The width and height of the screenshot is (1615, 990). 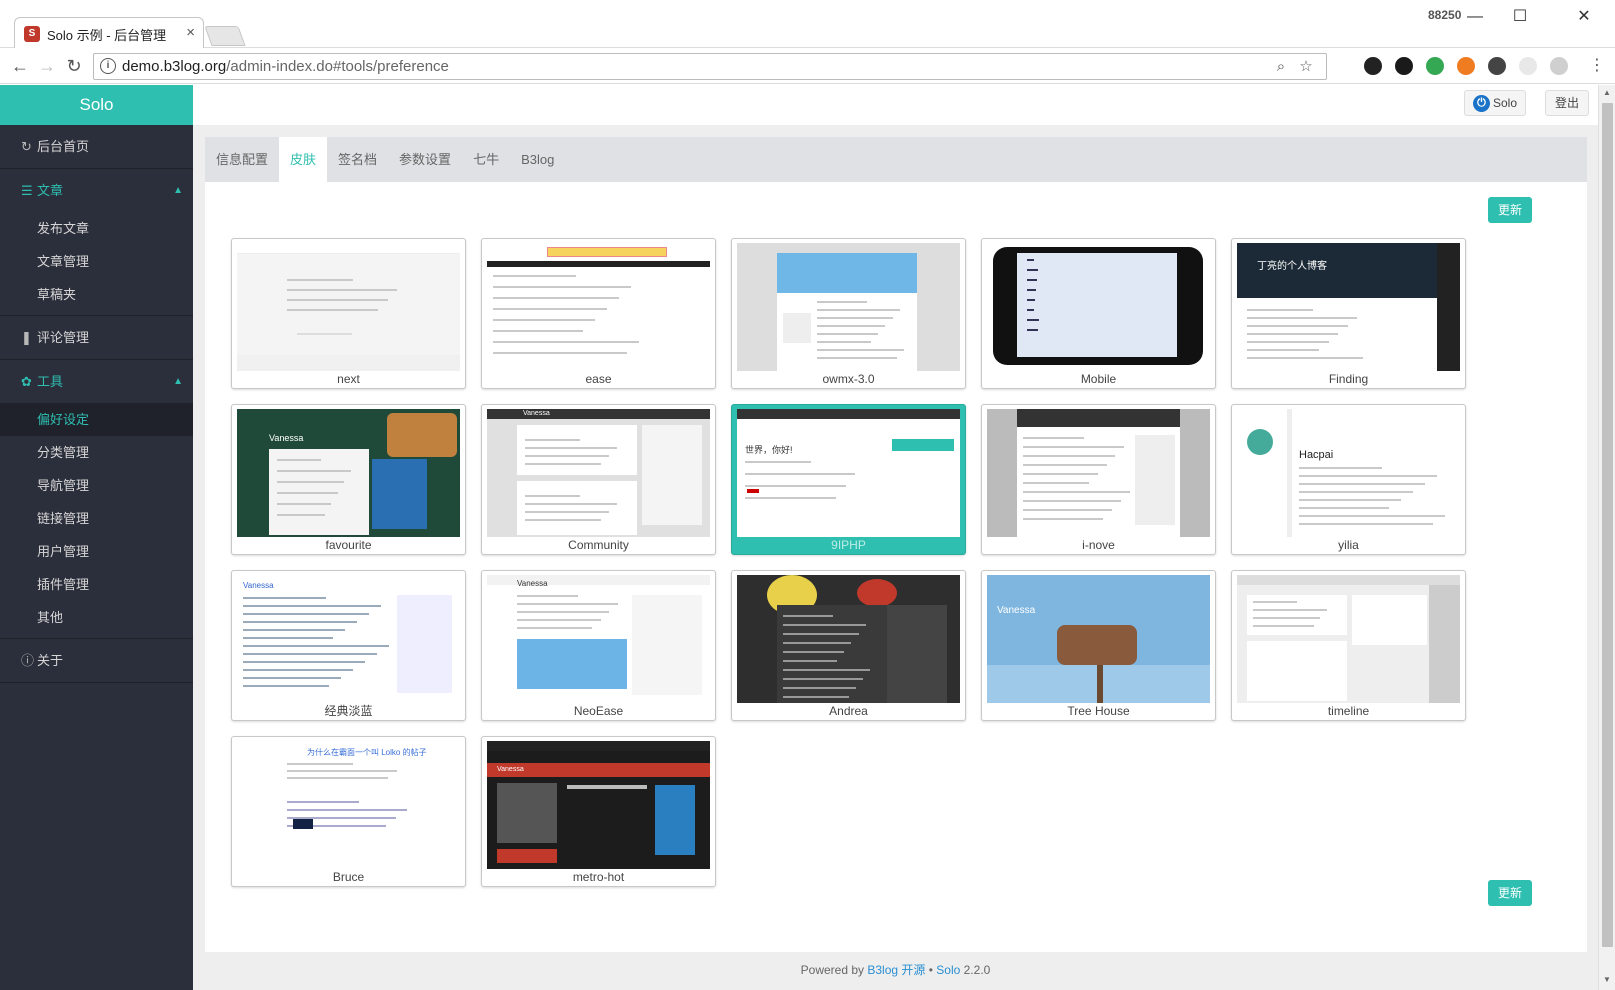 What do you see at coordinates (896, 970) in the screenshot?
I see `footer-b3log-link: B3log 开源` at bounding box center [896, 970].